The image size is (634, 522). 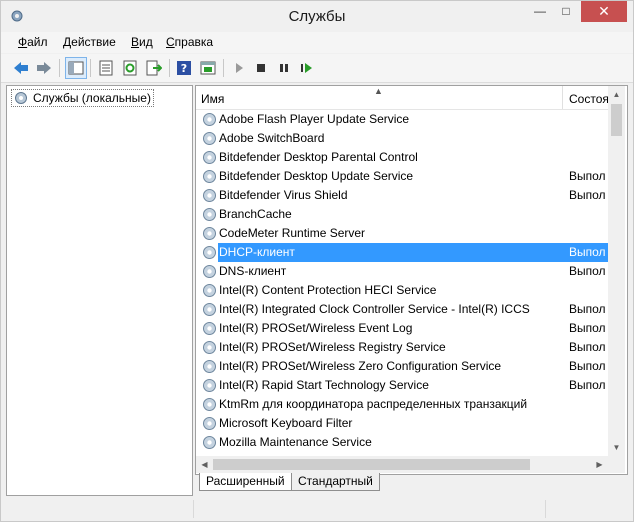 I want to click on play-icon, so click(x=239, y=68).